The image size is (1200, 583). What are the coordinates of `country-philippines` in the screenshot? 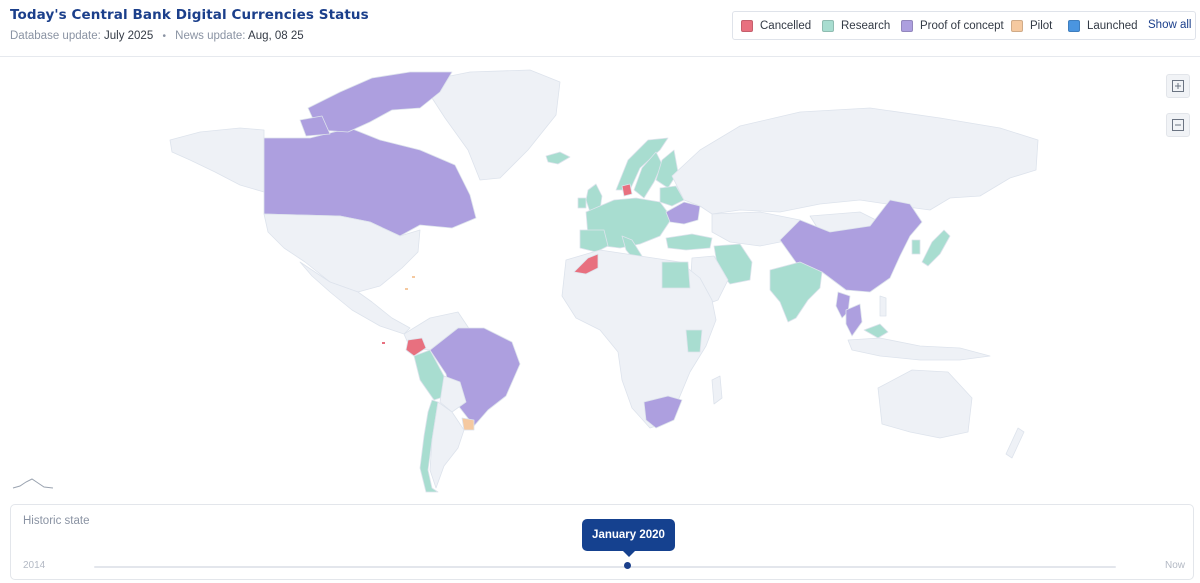 It's located at (883, 306).